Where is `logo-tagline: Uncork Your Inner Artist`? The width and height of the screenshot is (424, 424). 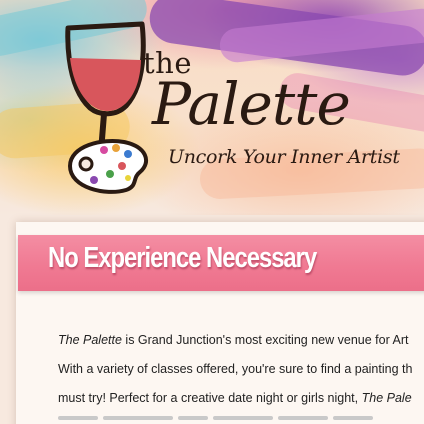 logo-tagline: Uncork Your Inner Artist is located at coordinates (284, 157).